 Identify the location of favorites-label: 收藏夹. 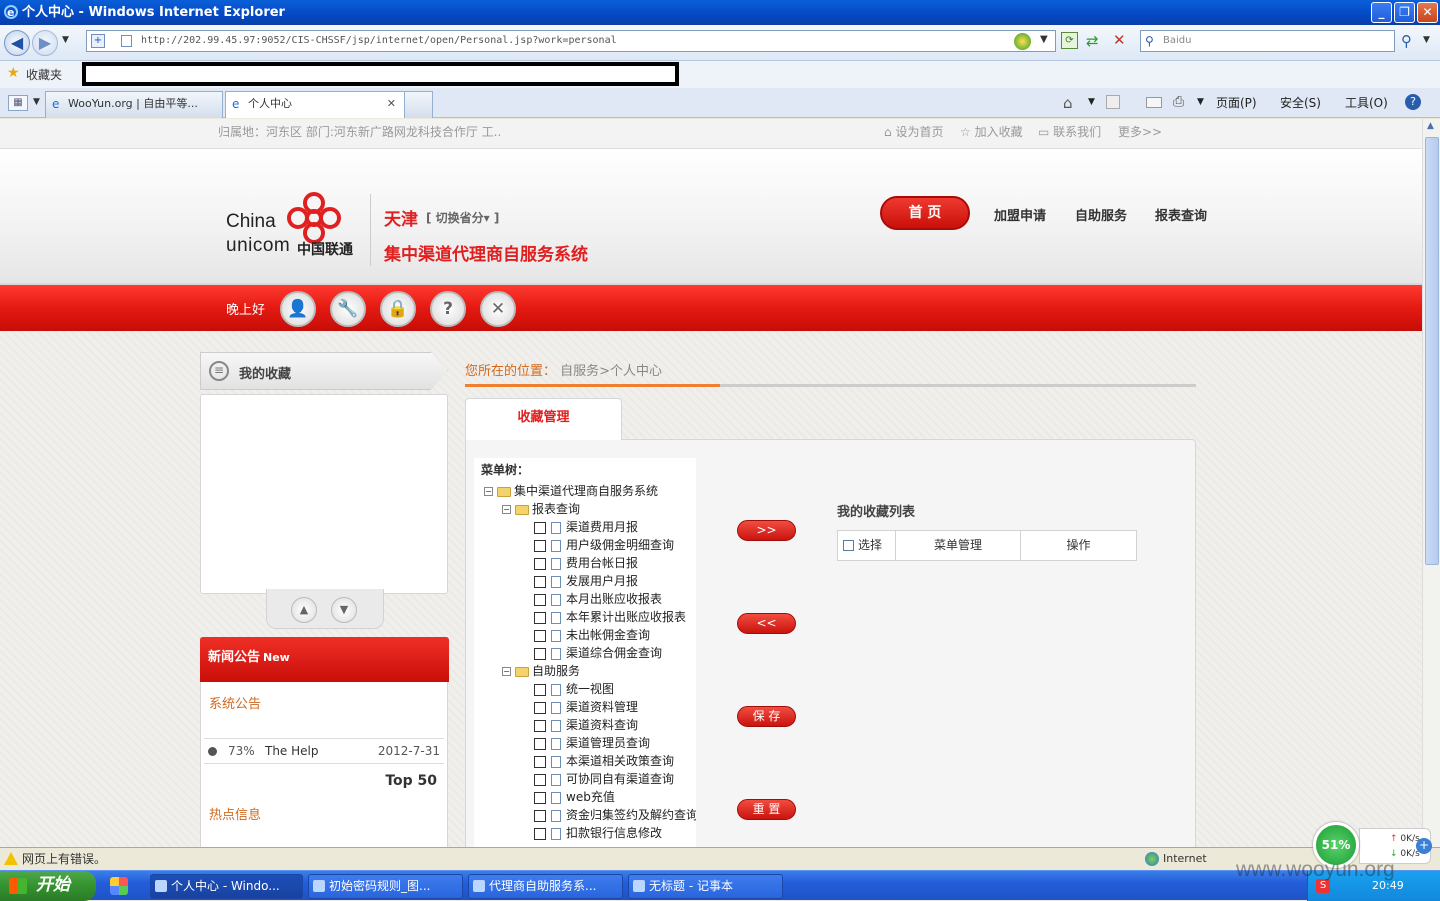
(44, 74).